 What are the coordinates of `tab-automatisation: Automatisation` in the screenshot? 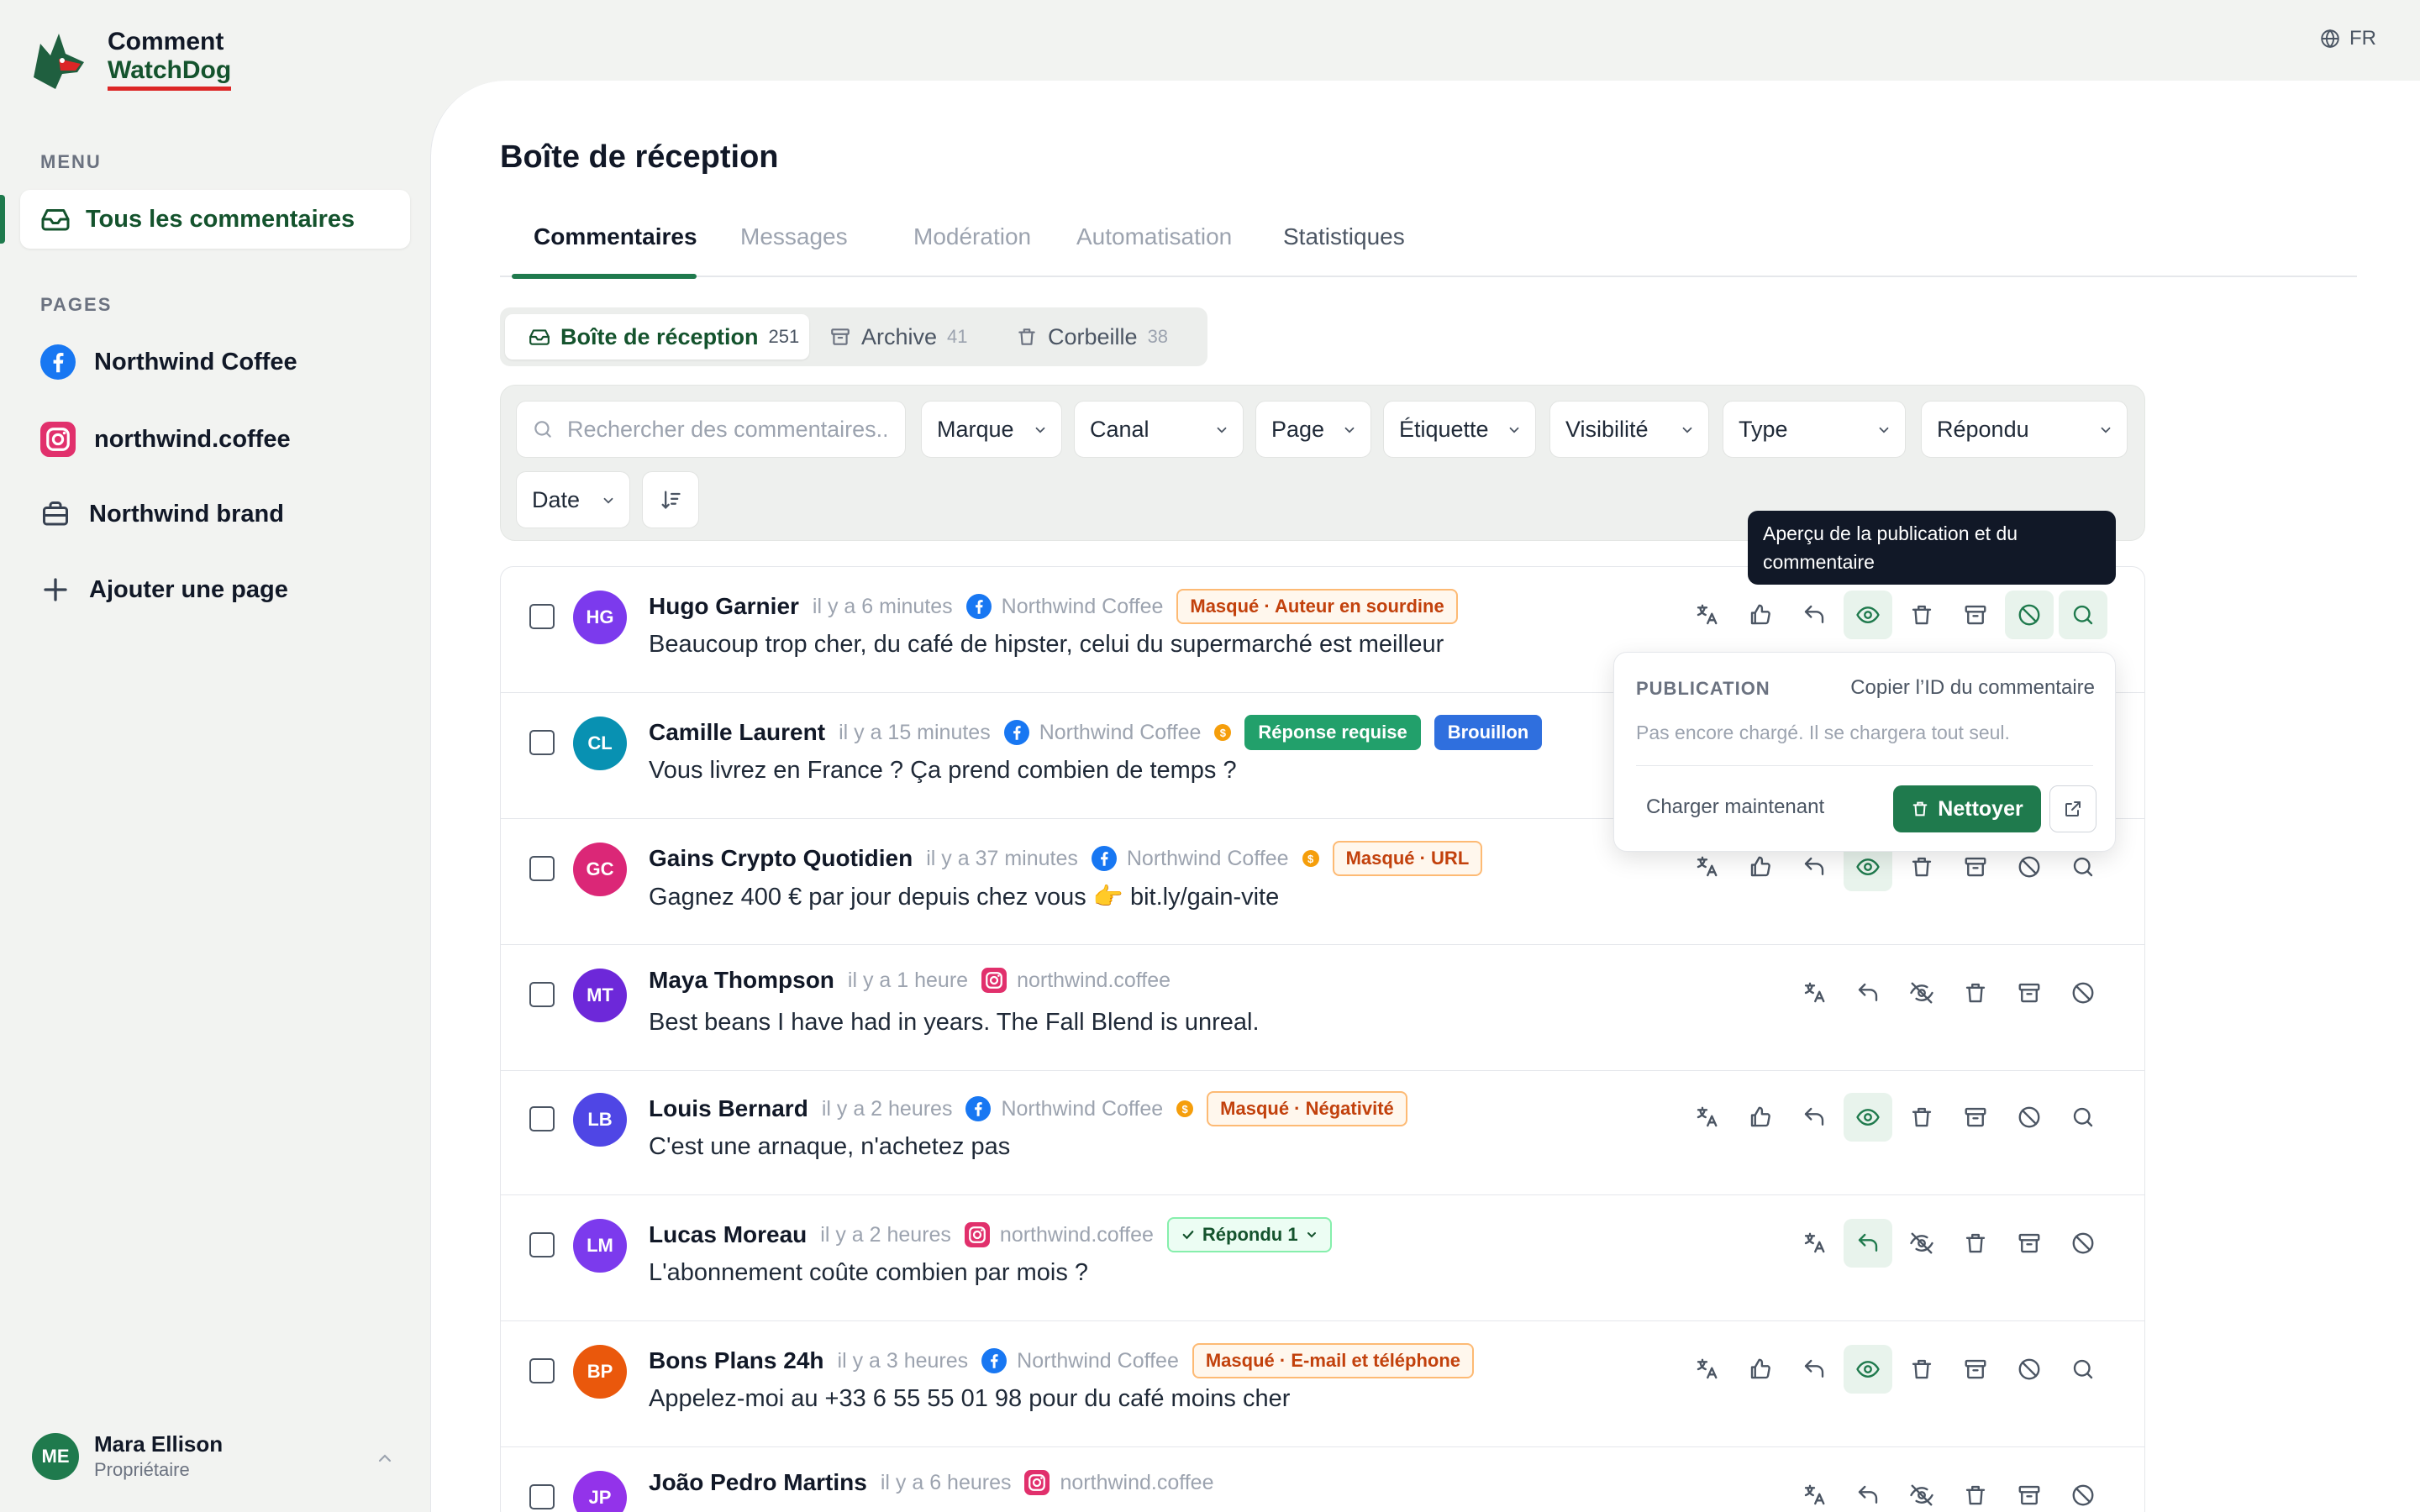 It's located at (1154, 250).